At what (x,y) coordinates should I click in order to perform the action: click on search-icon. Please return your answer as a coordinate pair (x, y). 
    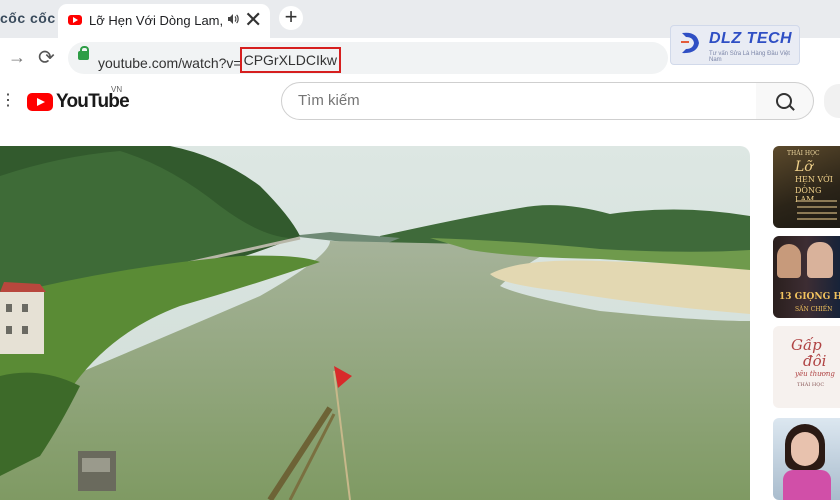
    Looking at the image, I should click on (784, 101).